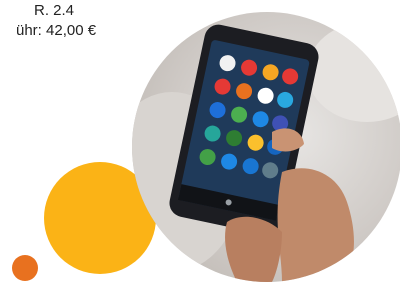 The image size is (400, 294). I want to click on caption-line-1: R. 2.4, so click(54, 10).